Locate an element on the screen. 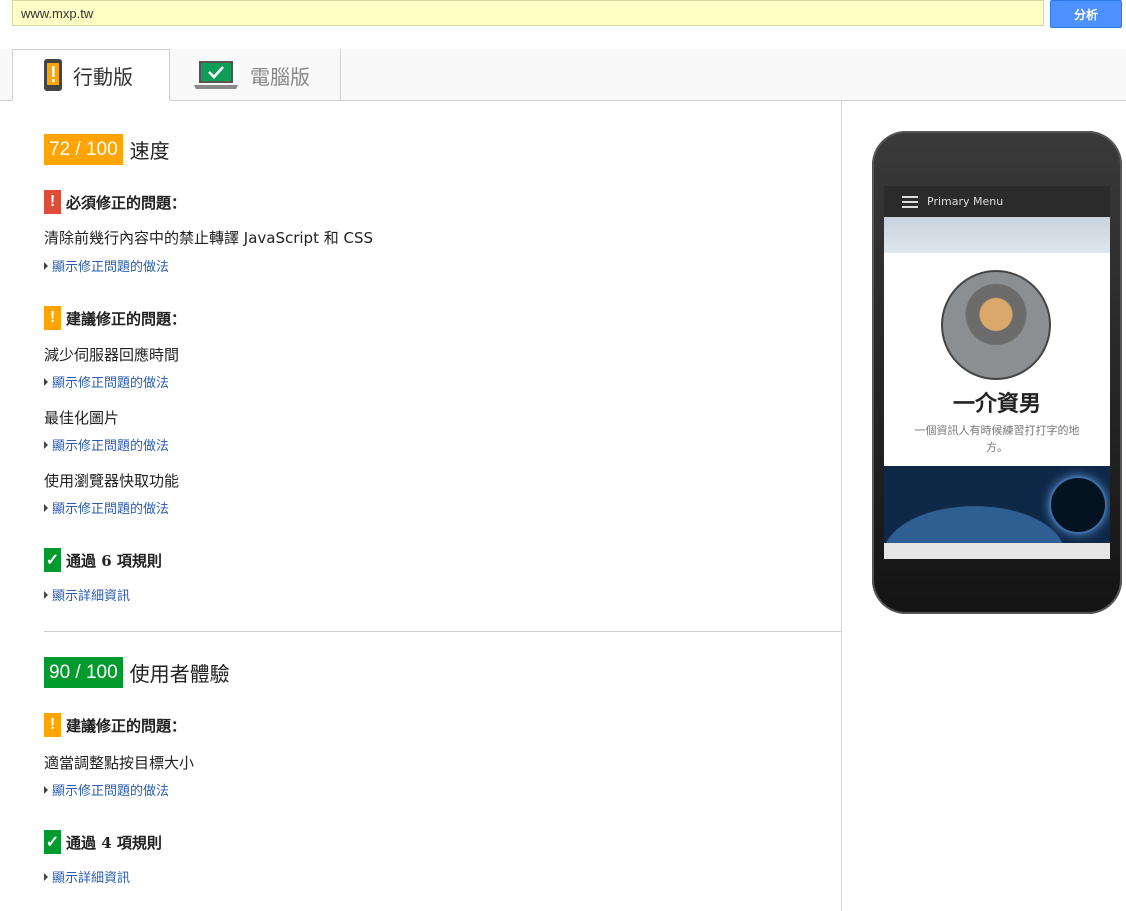 This screenshot has width=1126, height=911. planet-ring is located at coordinates (1078, 505).